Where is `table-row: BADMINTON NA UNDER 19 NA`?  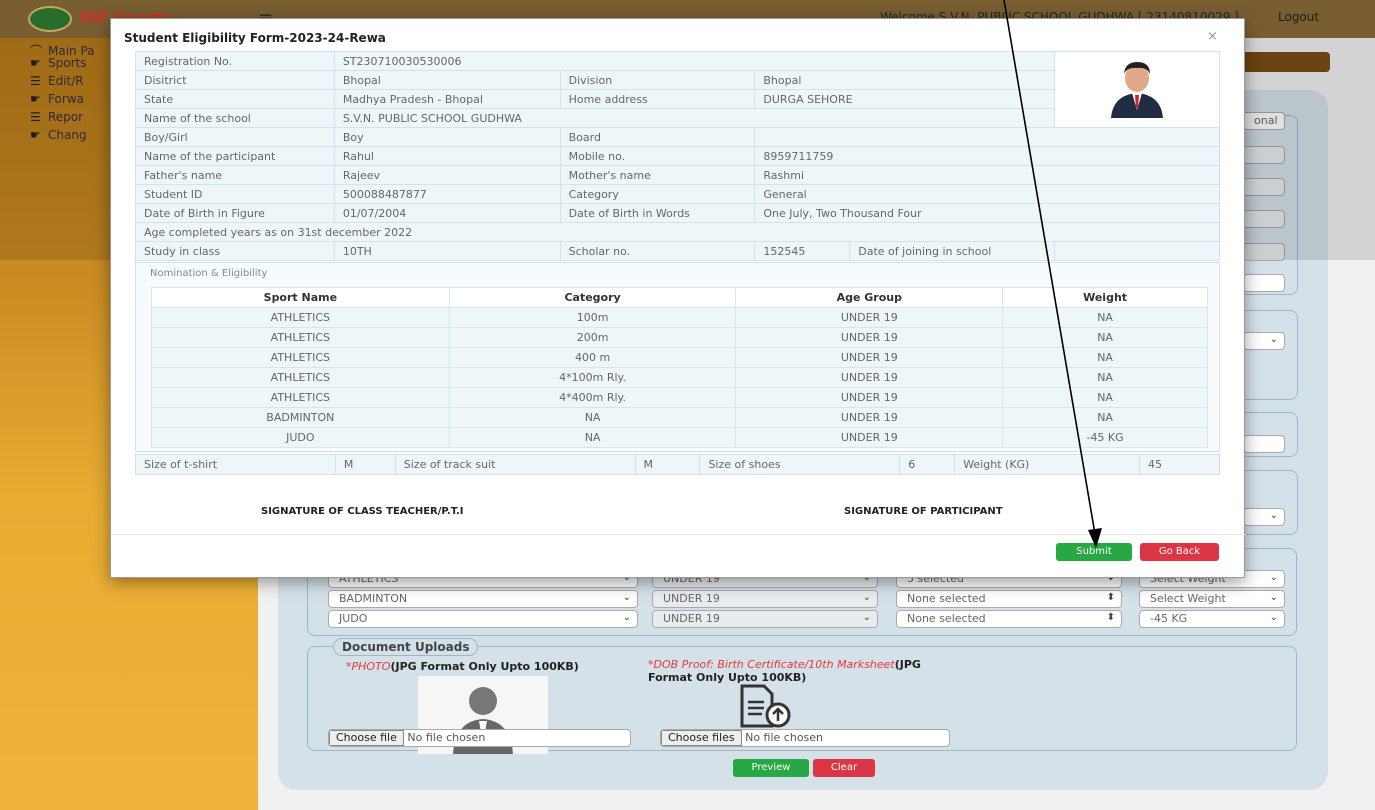 table-row: BADMINTON NA UNDER 19 NA is located at coordinates (679, 417).